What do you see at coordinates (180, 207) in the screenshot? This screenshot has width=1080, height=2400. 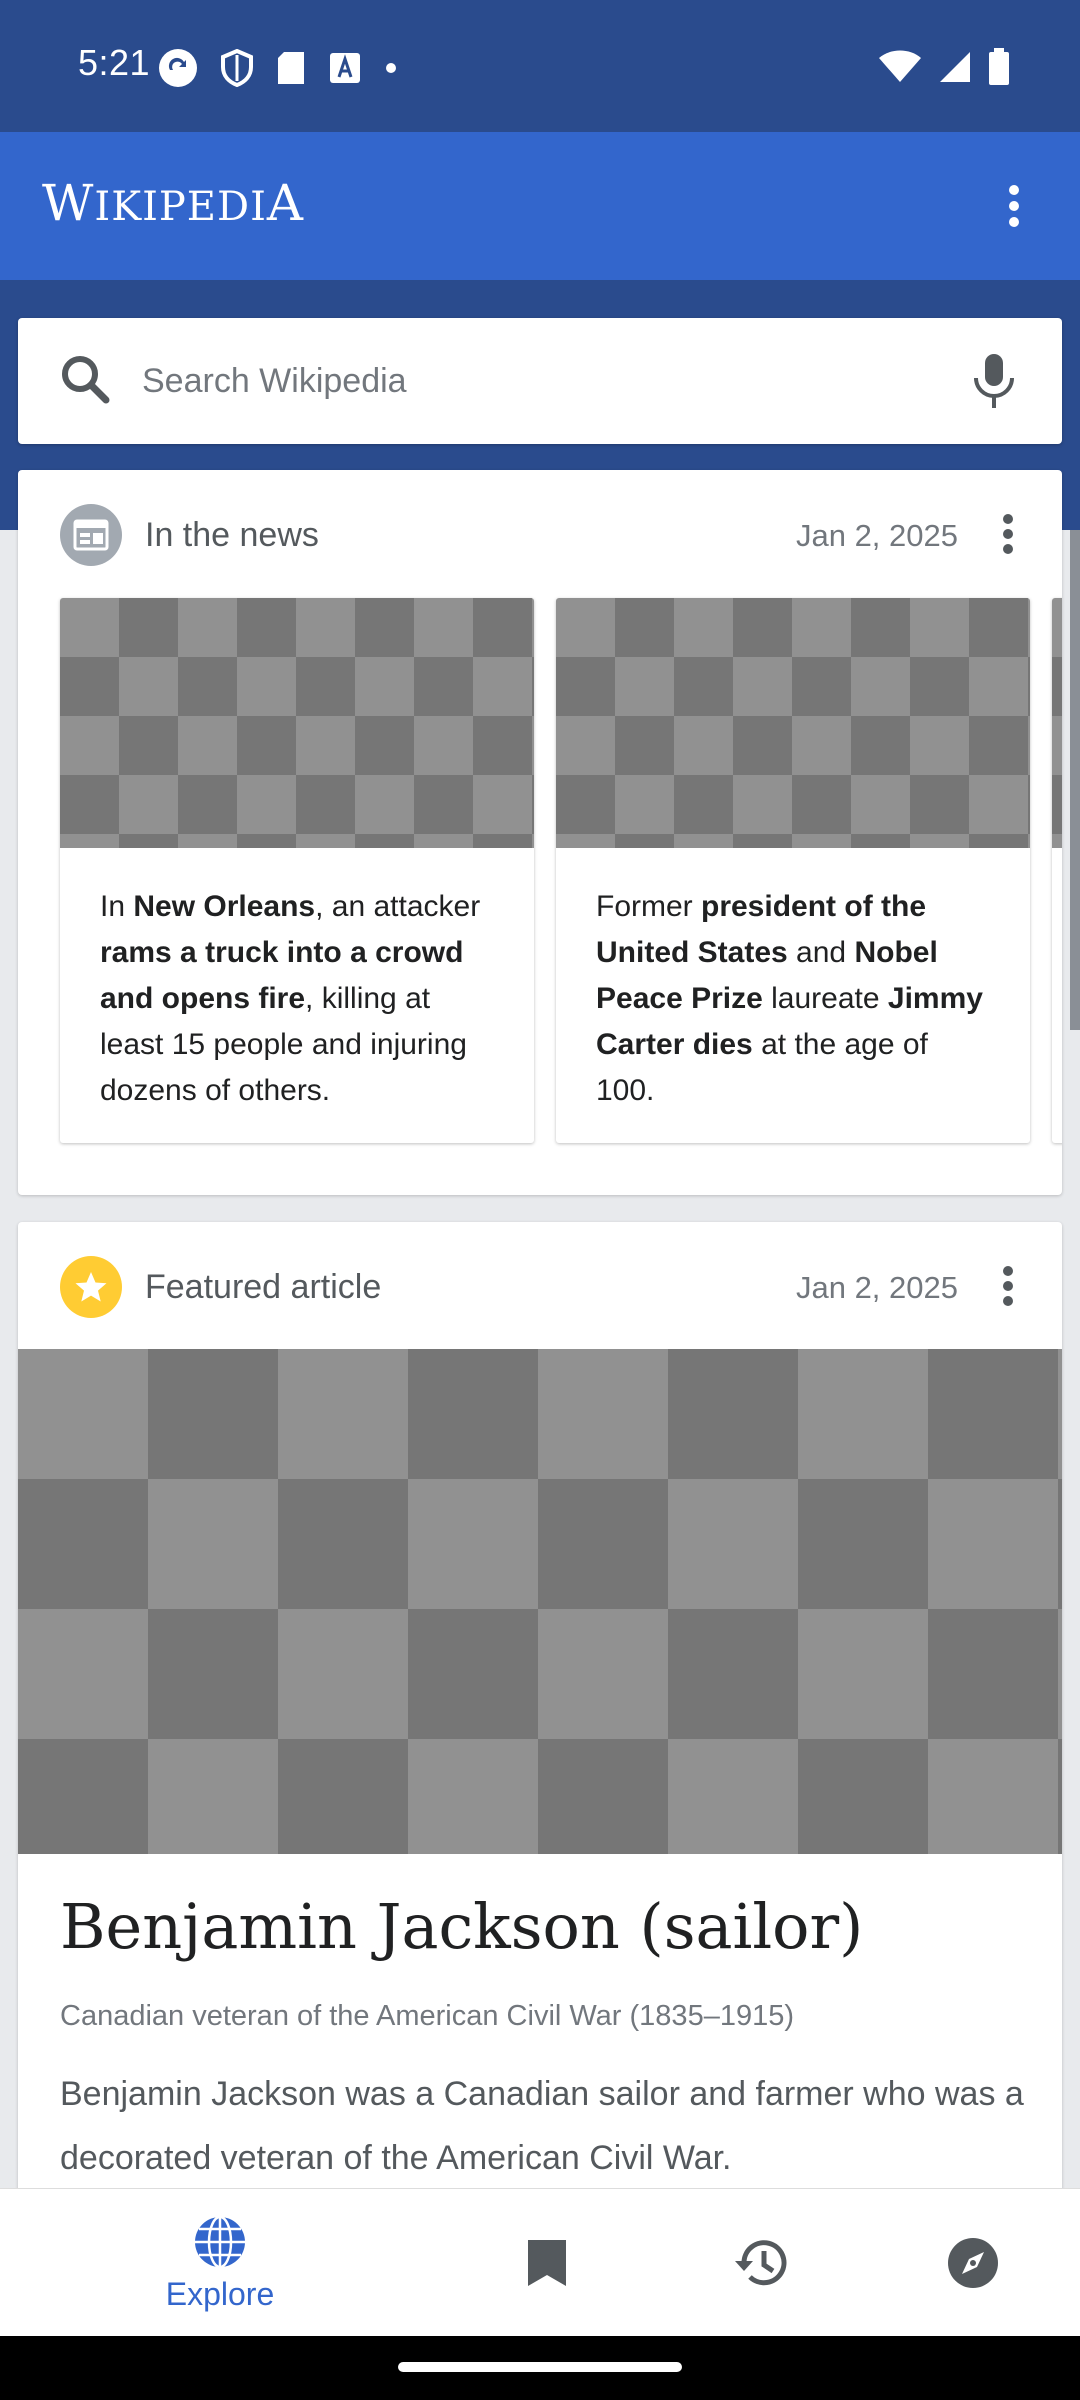 I see `logo-middle: IKIPEDI` at bounding box center [180, 207].